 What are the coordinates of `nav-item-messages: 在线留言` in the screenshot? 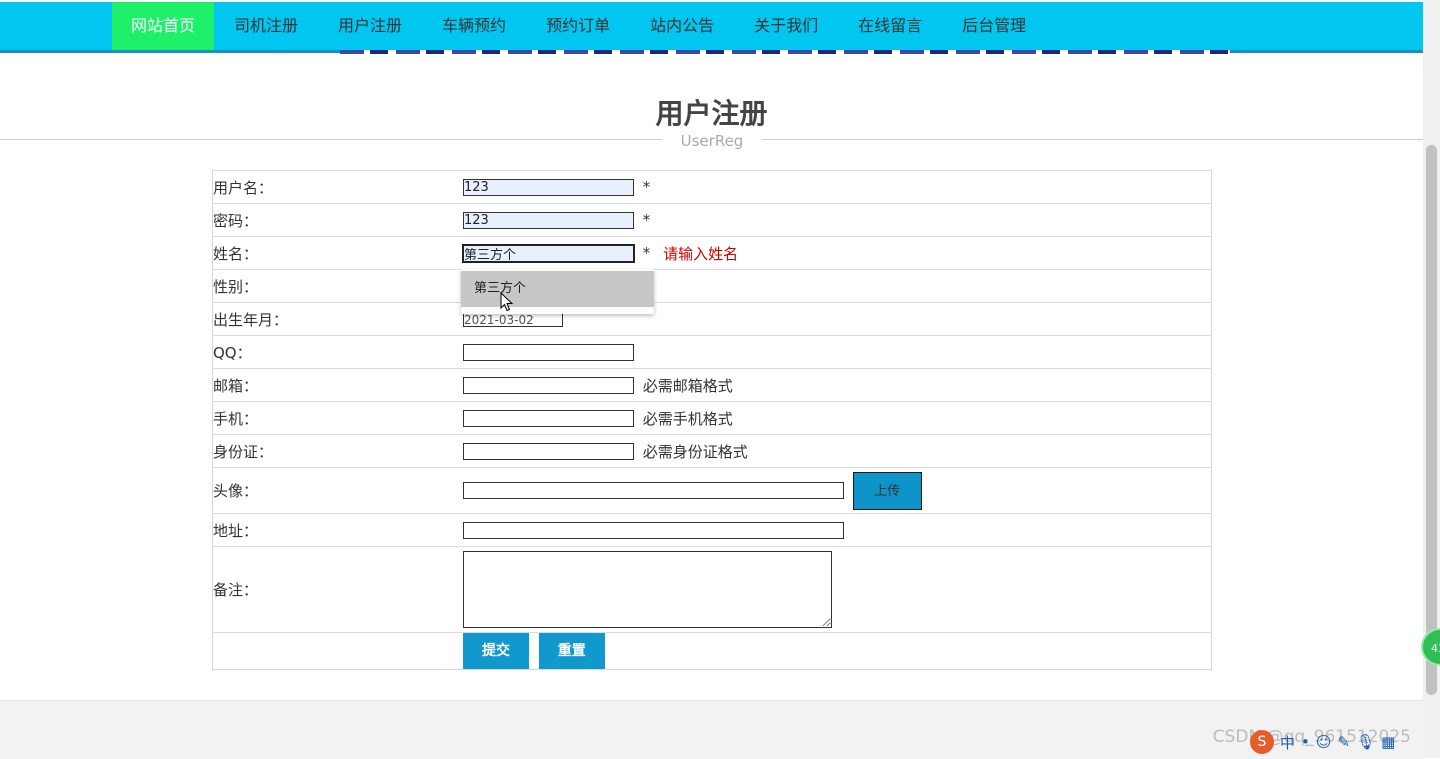 It's located at (890, 26).